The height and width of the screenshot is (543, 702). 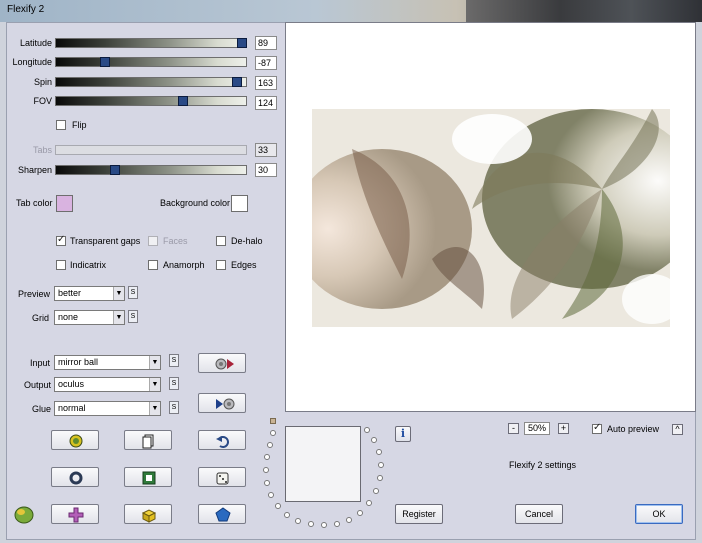 I want to click on auto-preview-label: Auto preview, so click(x=633, y=429).